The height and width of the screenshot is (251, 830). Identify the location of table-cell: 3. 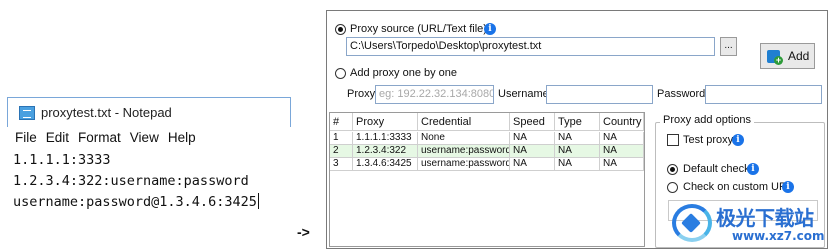
(341, 164).